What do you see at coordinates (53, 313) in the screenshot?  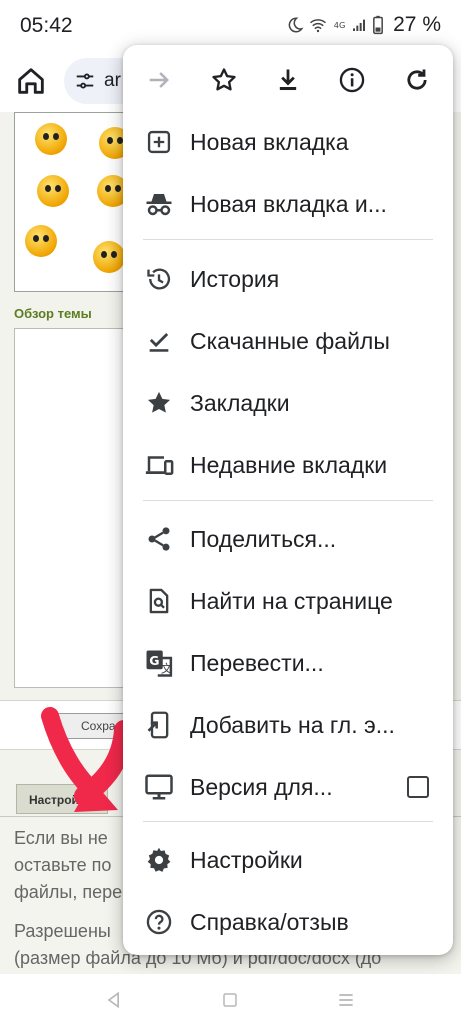 I see `topic-preview-label: Обзор темы` at bounding box center [53, 313].